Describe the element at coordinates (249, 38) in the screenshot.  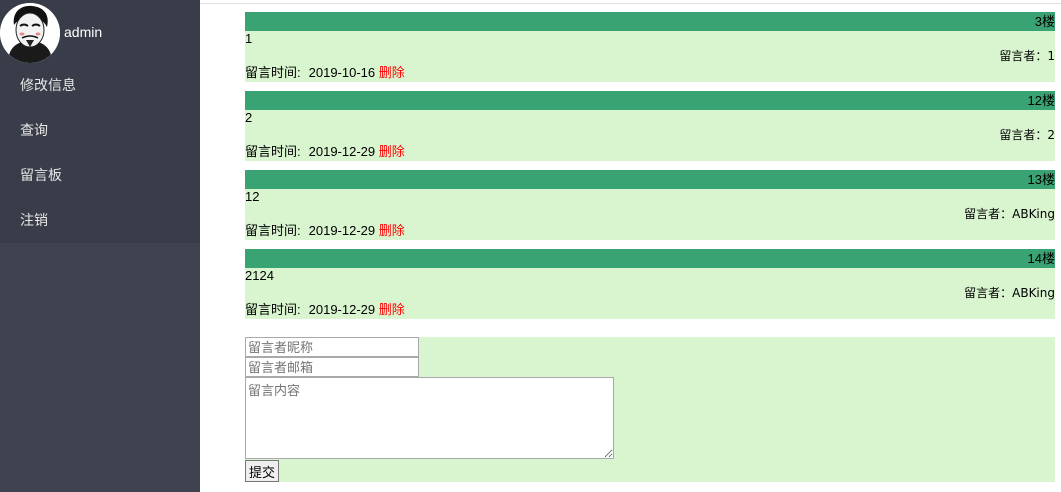
I see `message-content: 1` at that location.